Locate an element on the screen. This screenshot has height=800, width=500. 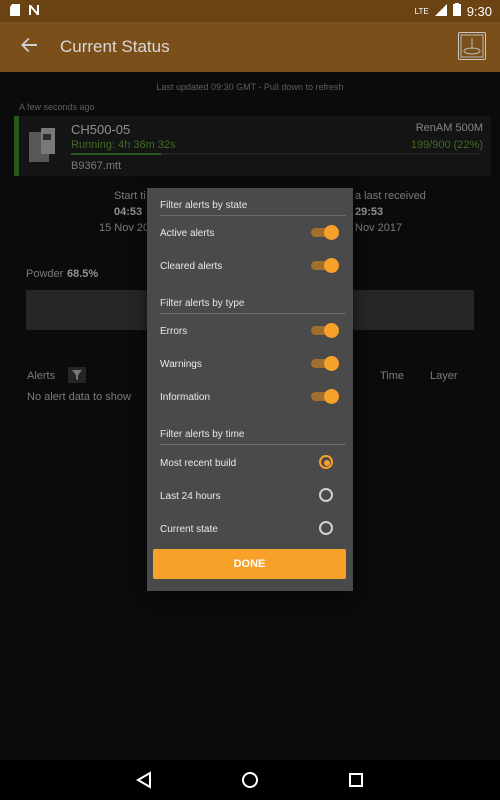
navigation-bar is located at coordinates (250, 780).